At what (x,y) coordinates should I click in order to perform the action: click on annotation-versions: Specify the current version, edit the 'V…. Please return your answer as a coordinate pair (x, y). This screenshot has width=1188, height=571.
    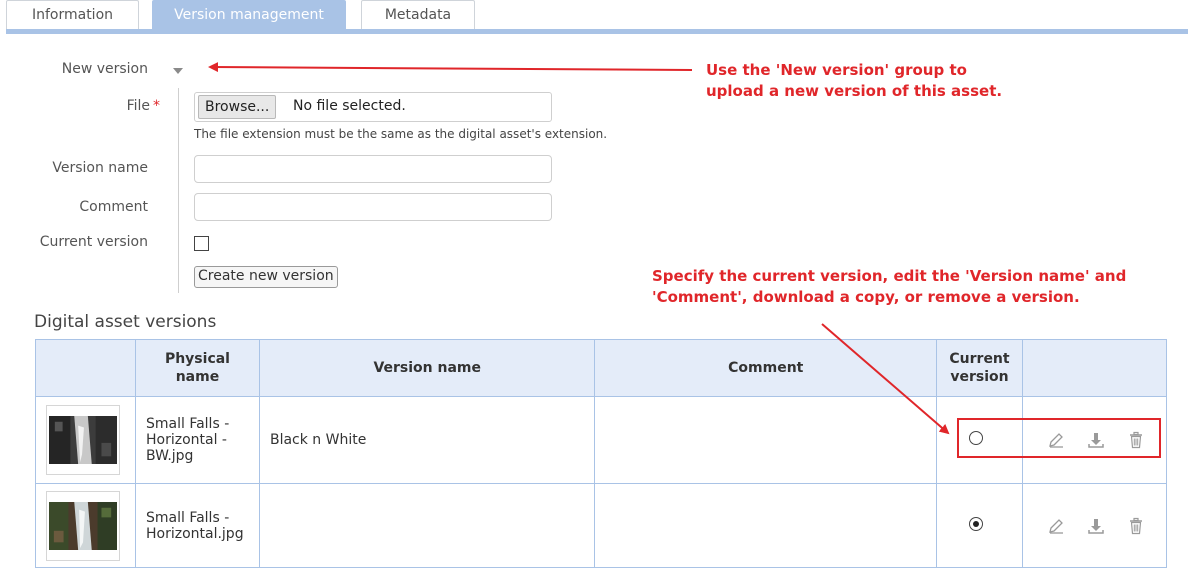
    Looking at the image, I should click on (889, 286).